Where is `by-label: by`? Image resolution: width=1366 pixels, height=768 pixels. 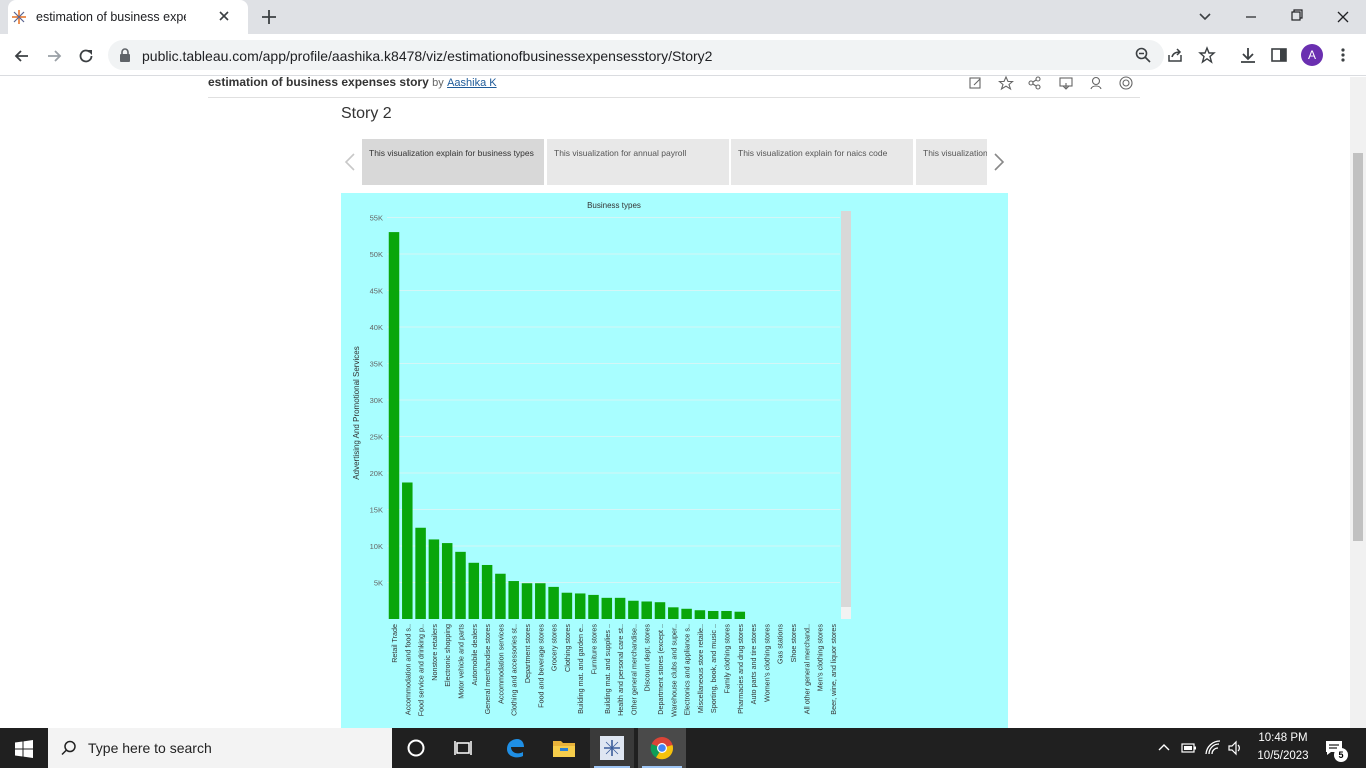
by-label: by is located at coordinates (438, 83).